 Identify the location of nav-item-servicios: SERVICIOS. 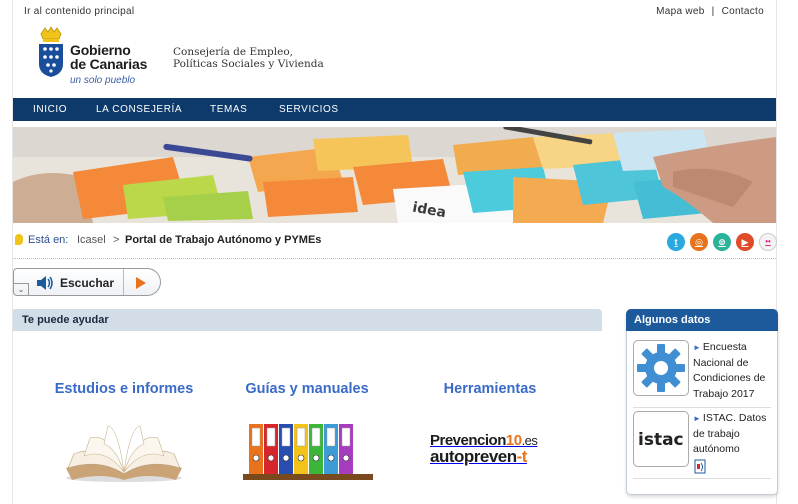
(309, 109).